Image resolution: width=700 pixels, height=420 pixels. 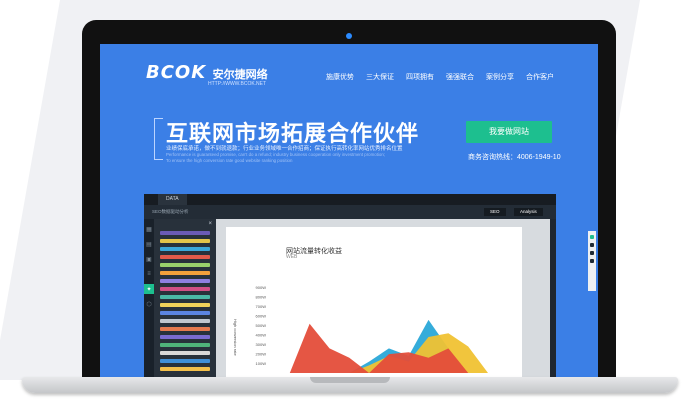 What do you see at coordinates (514, 157) in the screenshot?
I see `phone-hotline: 商务咨询热线：4006-1949-10` at bounding box center [514, 157].